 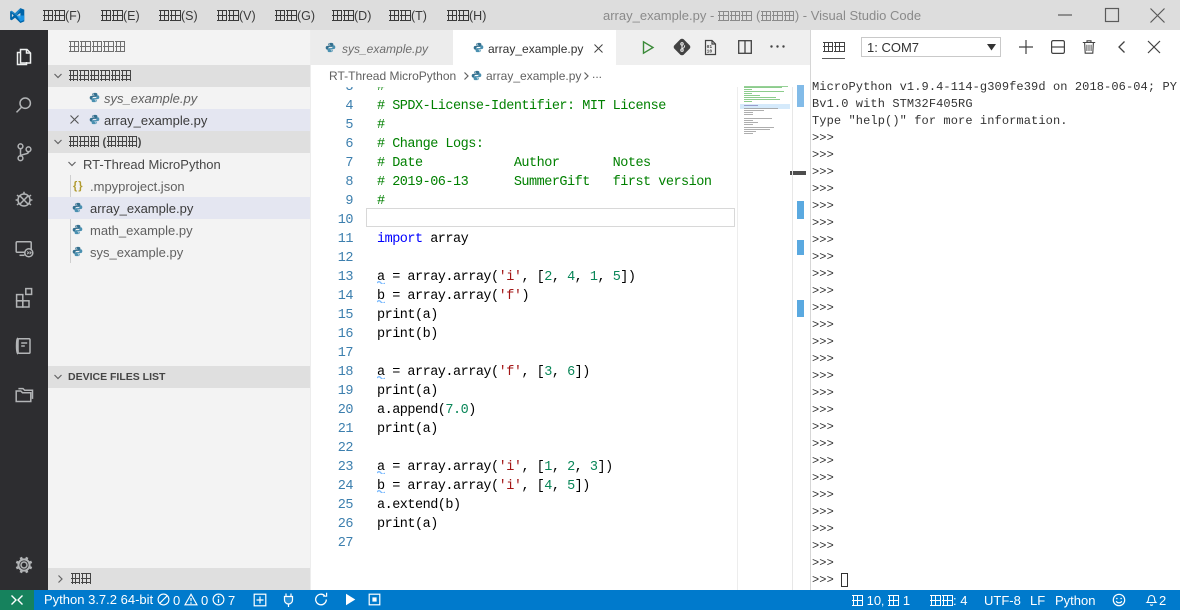 I want to click on svg-text: 10, so click(x=710, y=52).